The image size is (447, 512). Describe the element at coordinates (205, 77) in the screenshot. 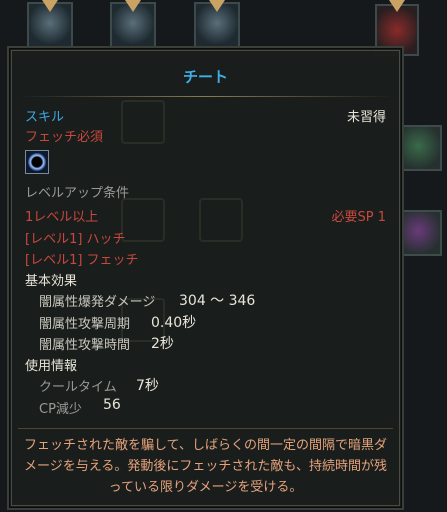

I see `skill-name: チート` at that location.